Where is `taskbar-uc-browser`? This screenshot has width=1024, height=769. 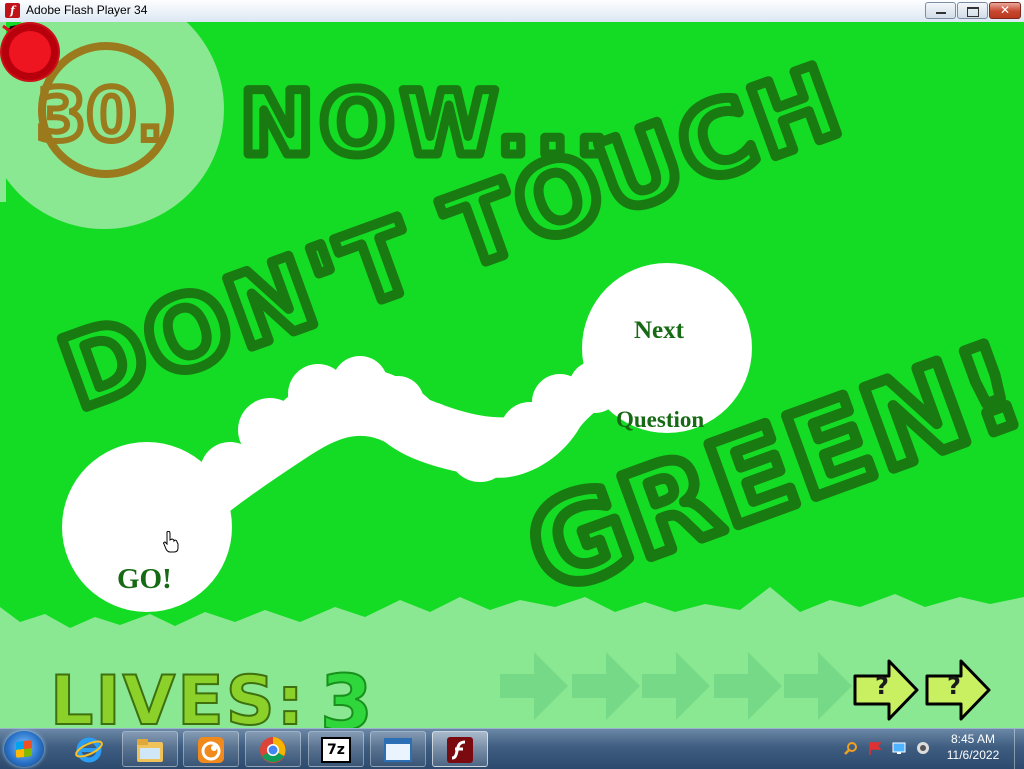 taskbar-uc-browser is located at coordinates (211, 749).